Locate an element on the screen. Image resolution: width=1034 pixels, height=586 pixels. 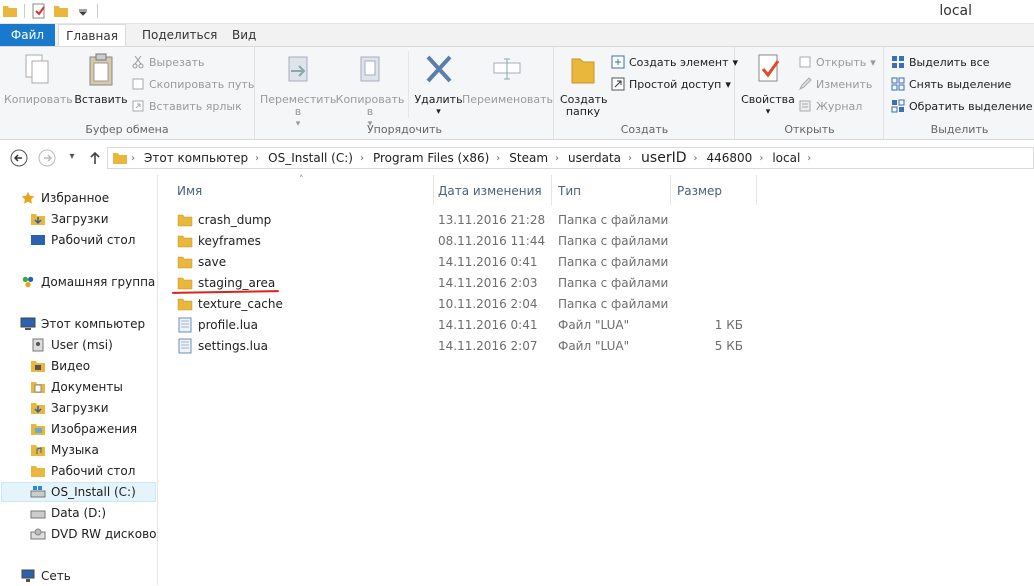
nav-documents: Документы is located at coordinates (76, 387).